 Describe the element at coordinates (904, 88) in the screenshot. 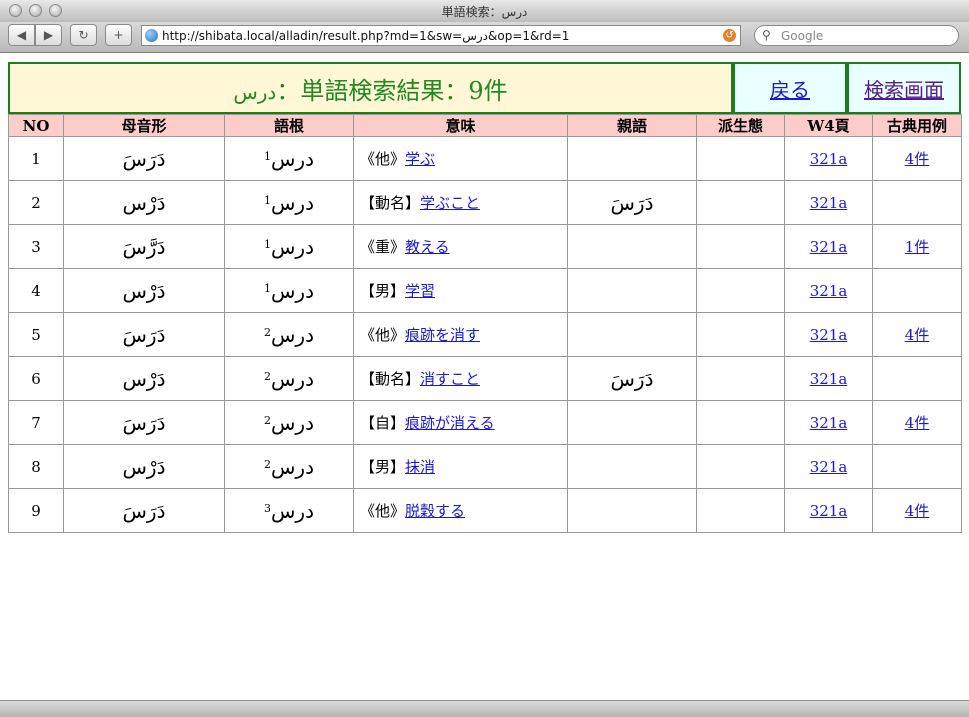

I see `search-screen-link: 検索画面` at that location.